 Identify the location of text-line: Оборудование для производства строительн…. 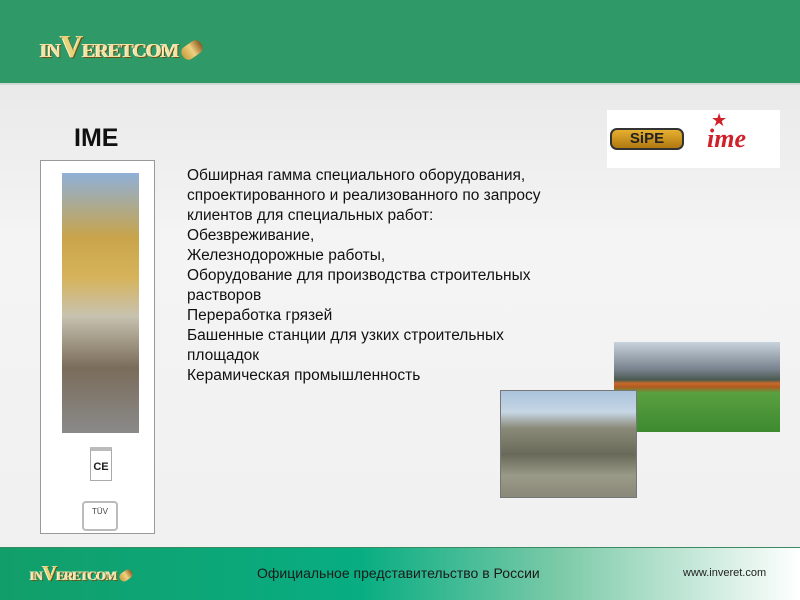
(359, 275).